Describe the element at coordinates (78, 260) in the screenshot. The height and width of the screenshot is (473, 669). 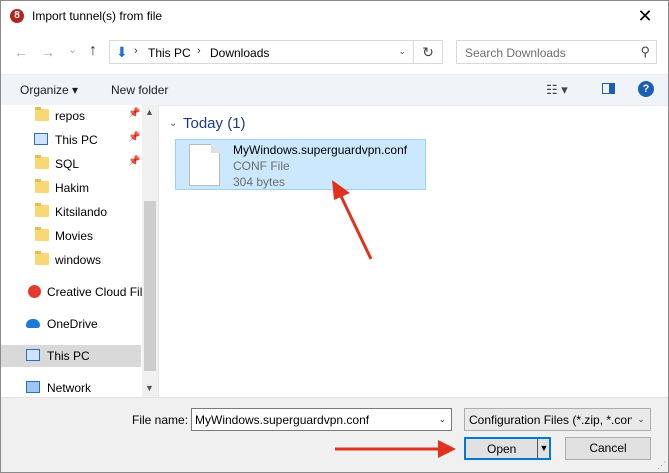
I see `sidebar-item-label: windows` at that location.